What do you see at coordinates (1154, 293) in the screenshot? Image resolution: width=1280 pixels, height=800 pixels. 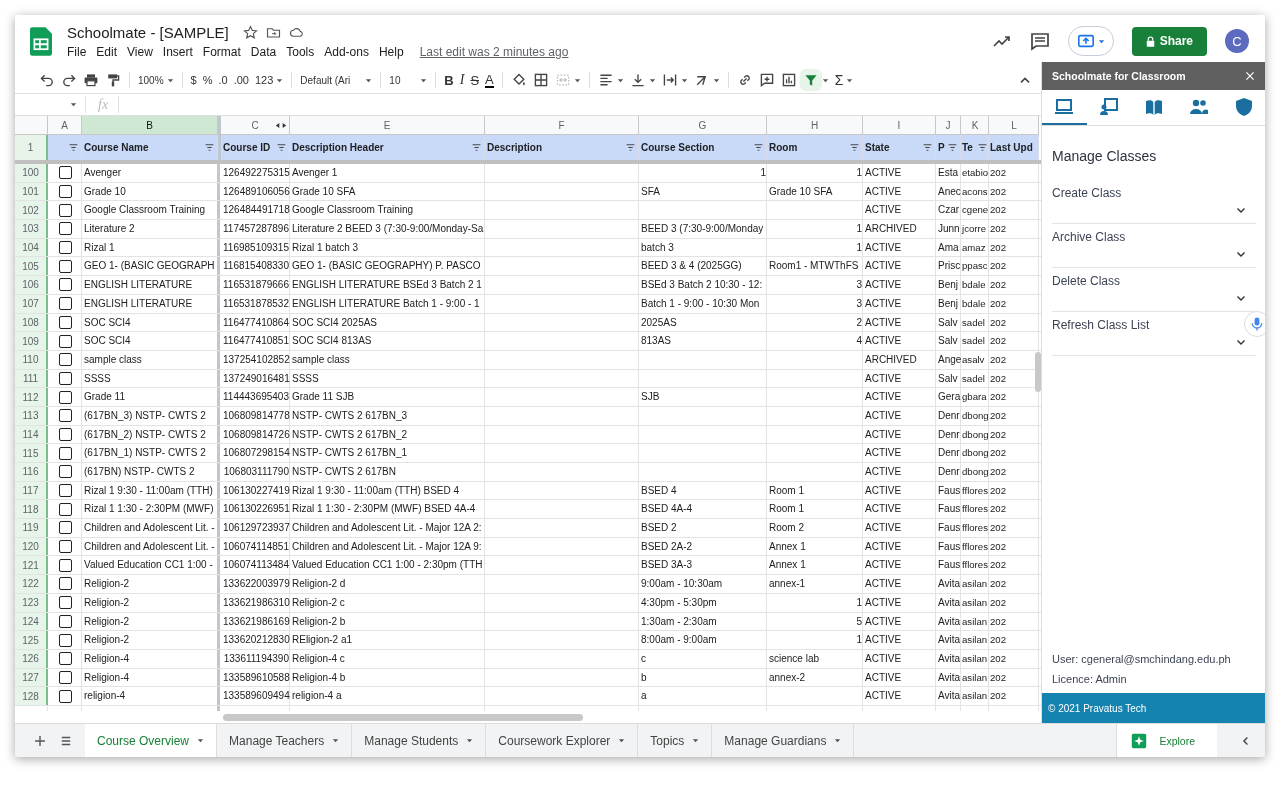 I see `accordion-item: Delete Class` at bounding box center [1154, 293].